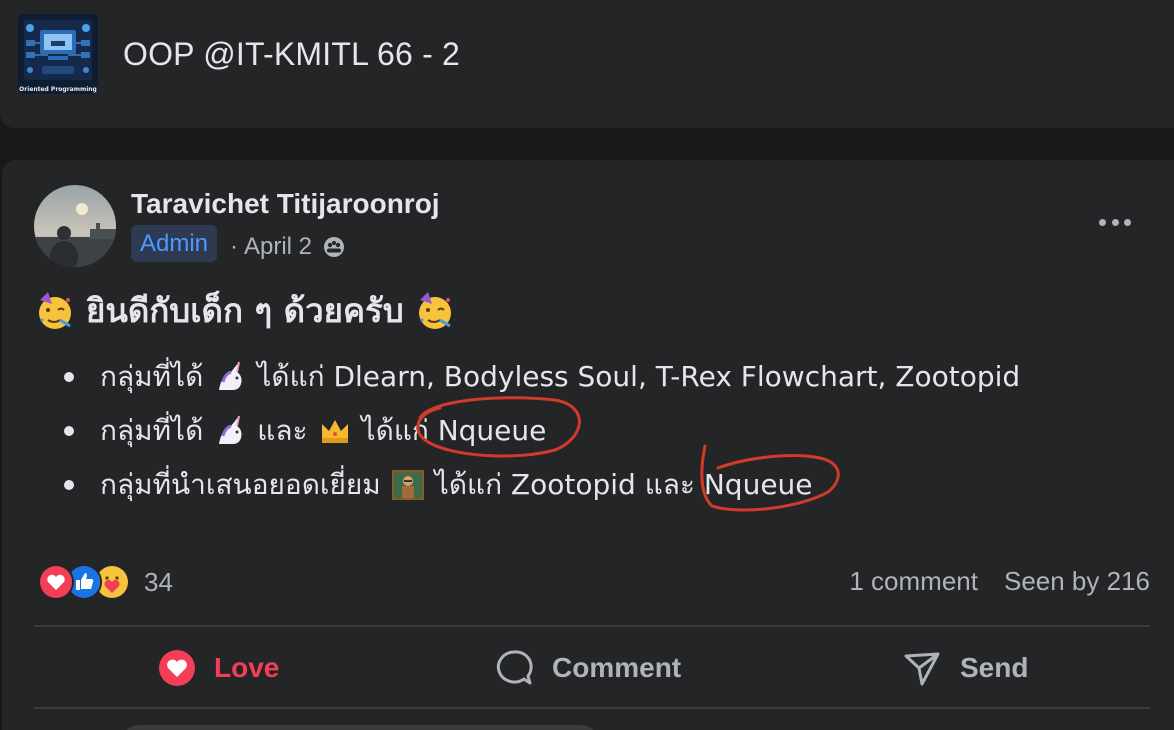 The width and height of the screenshot is (1174, 730). What do you see at coordinates (58, 89) in the screenshot?
I see `group-thumbnail-caption: Oriented Programming` at bounding box center [58, 89].